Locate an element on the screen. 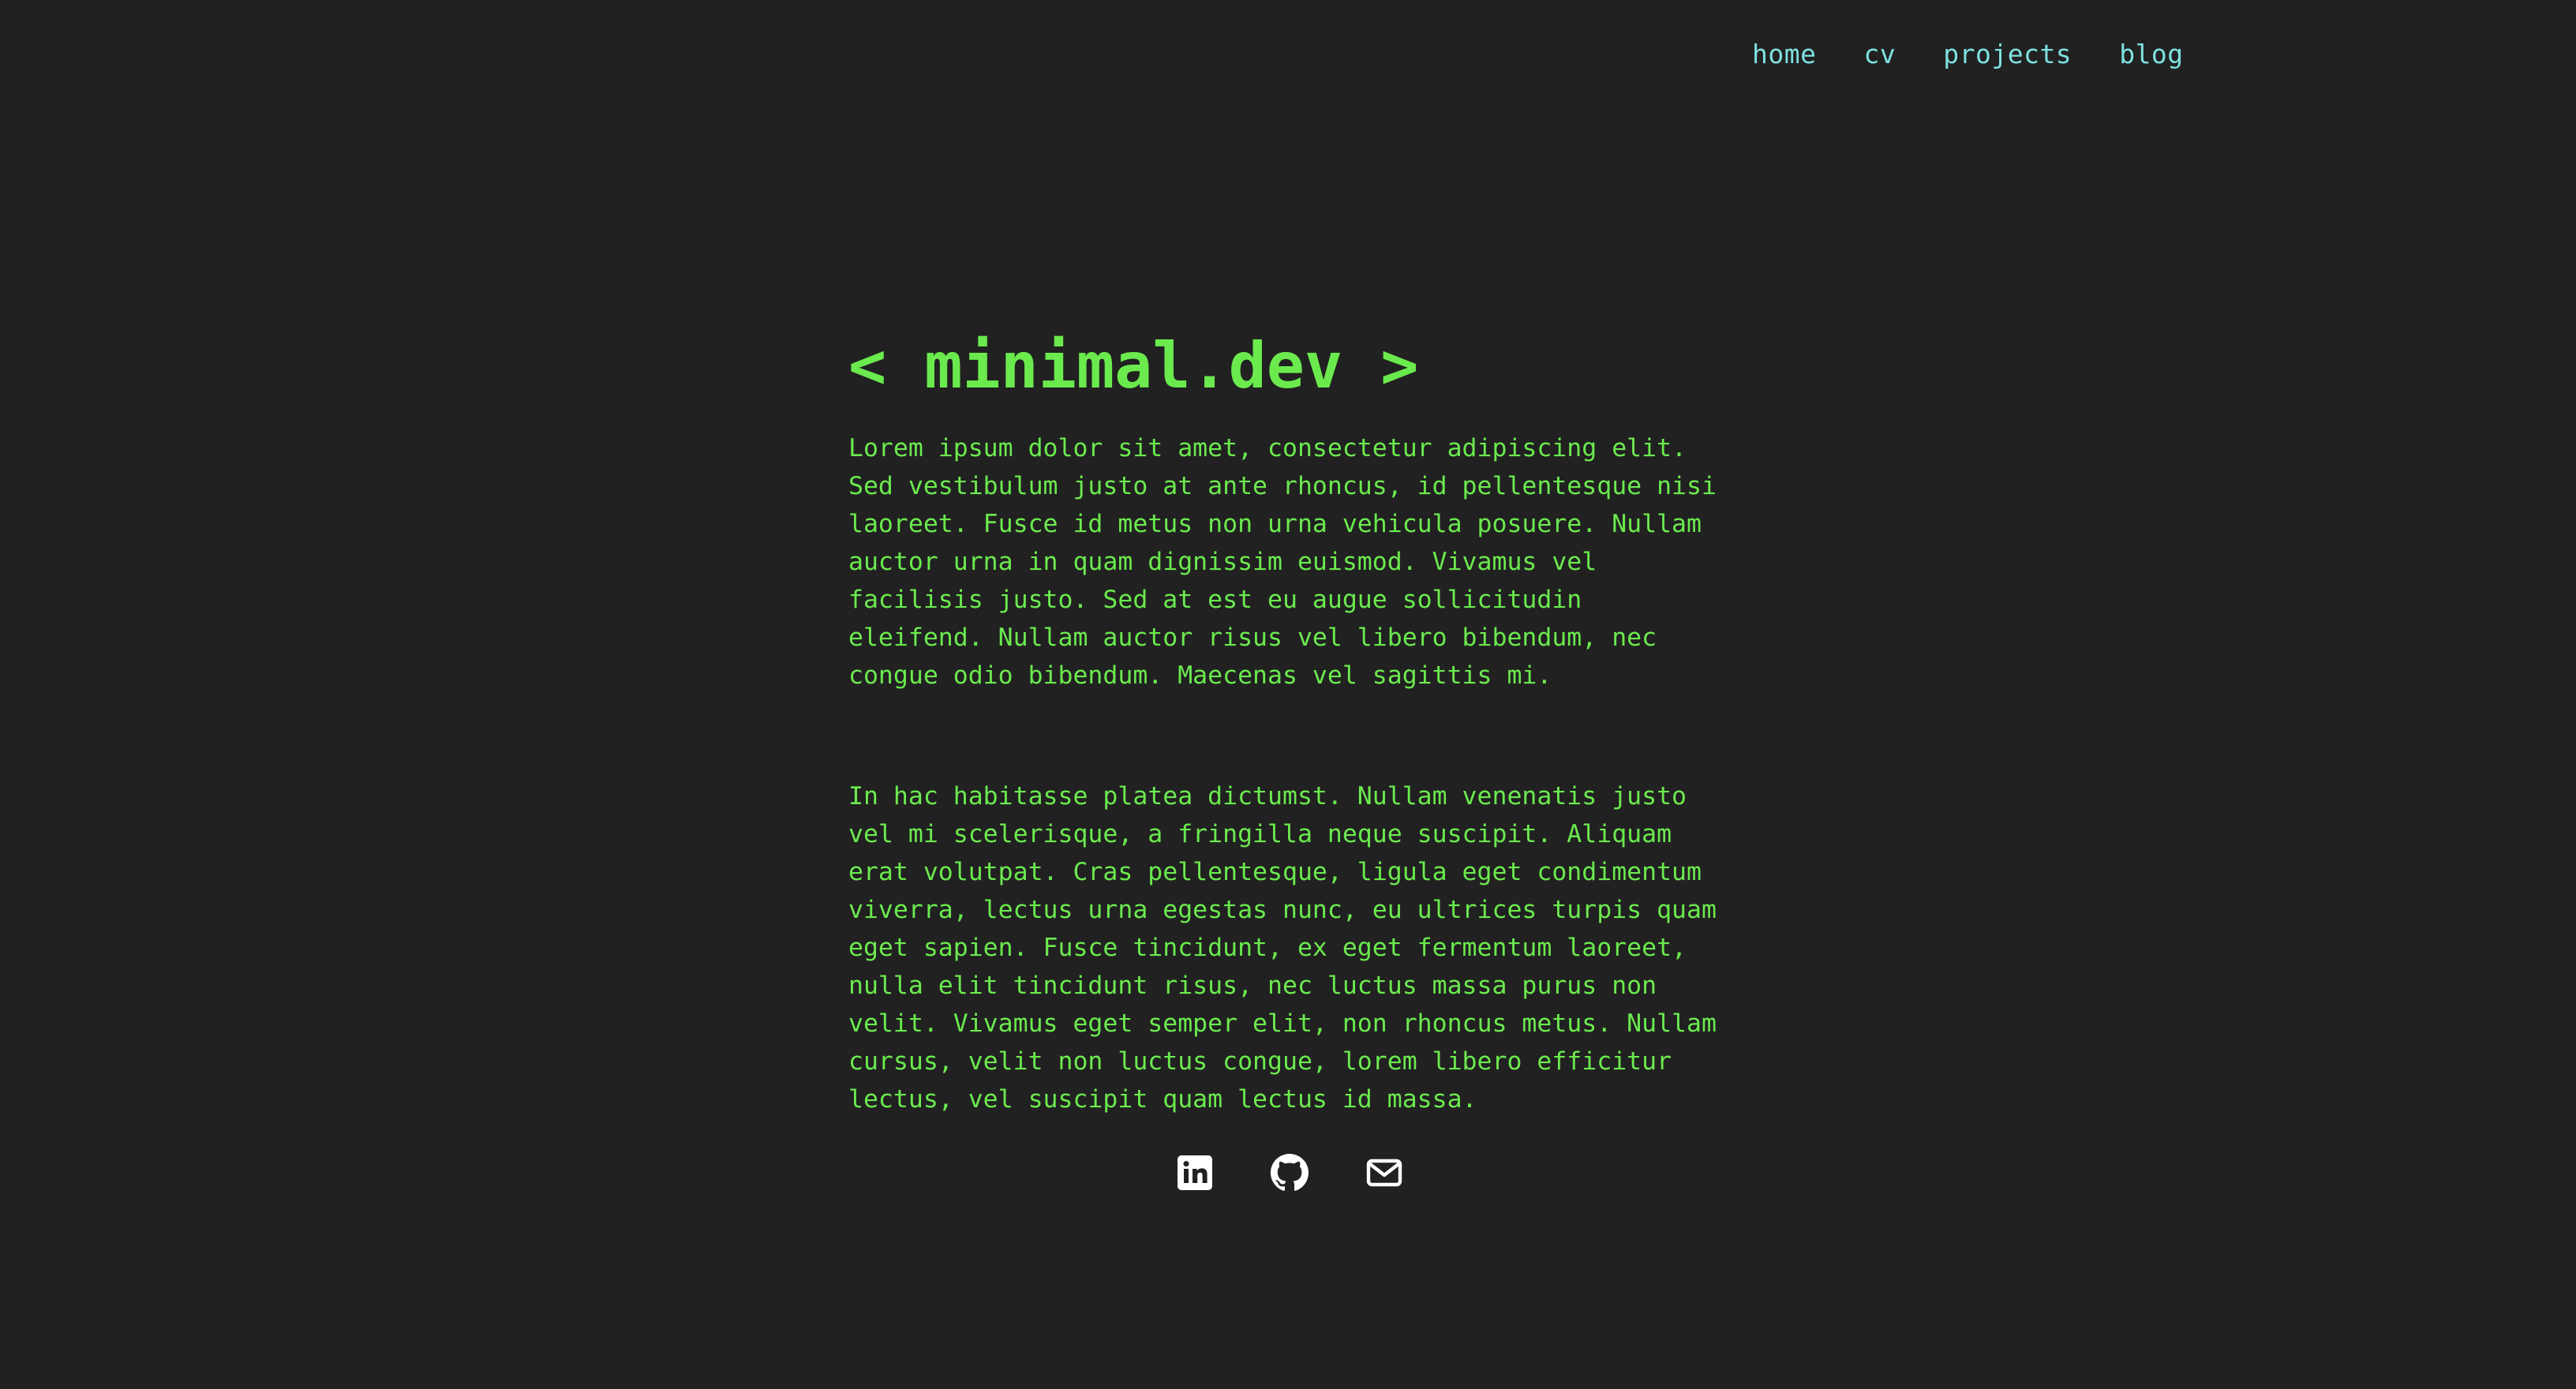  github-icon is located at coordinates (1290, 1172).